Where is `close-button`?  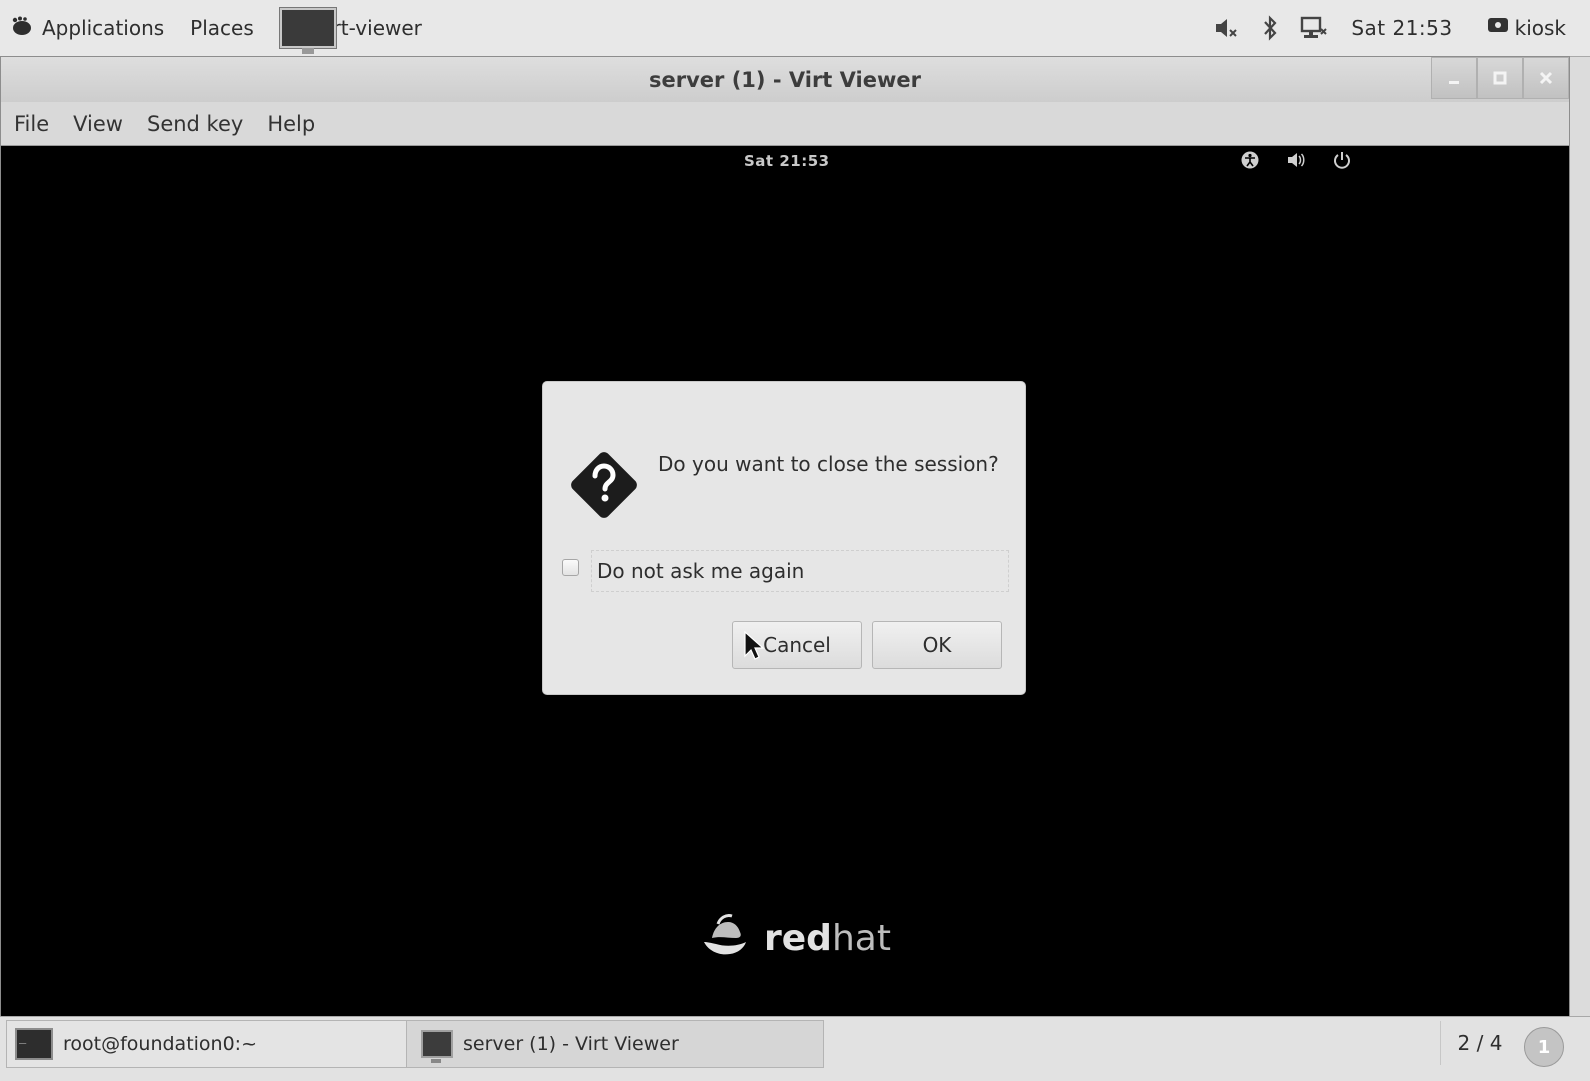 close-button is located at coordinates (1546, 78).